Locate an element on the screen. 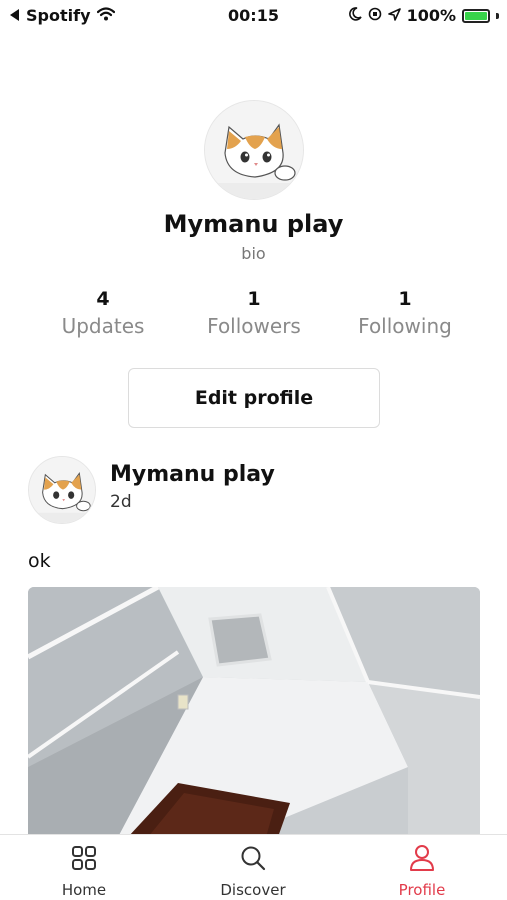 This screenshot has height=900, width=507. nav-discover-label: Discover is located at coordinates (253, 890).